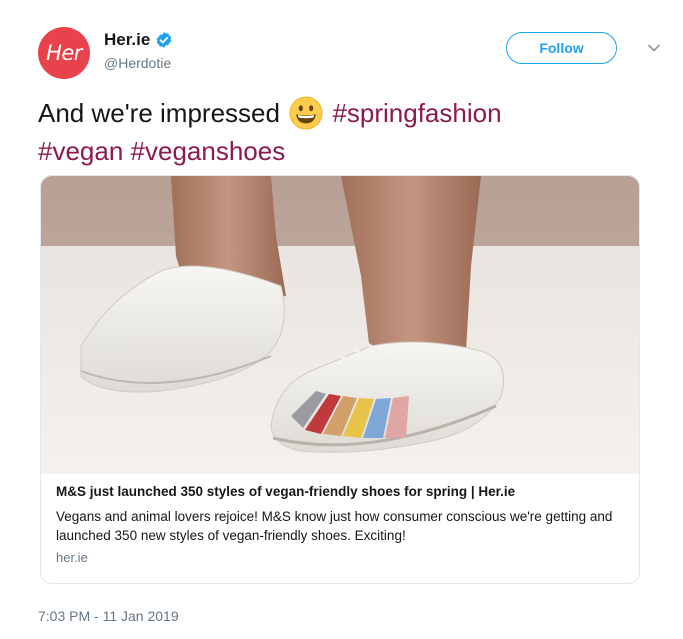 This screenshot has width=683, height=639. Describe the element at coordinates (159, 113) in the screenshot. I see `tweet-text-prefix: And we're impressed` at that location.